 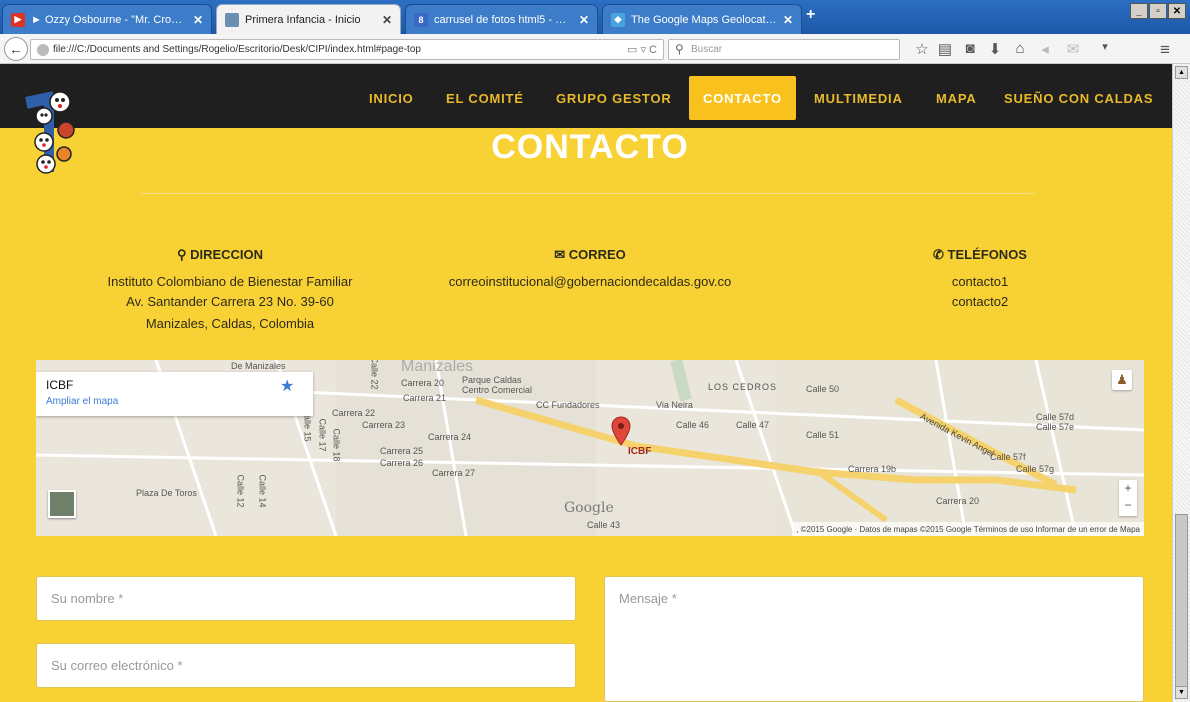 What do you see at coordinates (1158, 11) in the screenshot?
I see `maximize-window-button: ▫` at bounding box center [1158, 11].